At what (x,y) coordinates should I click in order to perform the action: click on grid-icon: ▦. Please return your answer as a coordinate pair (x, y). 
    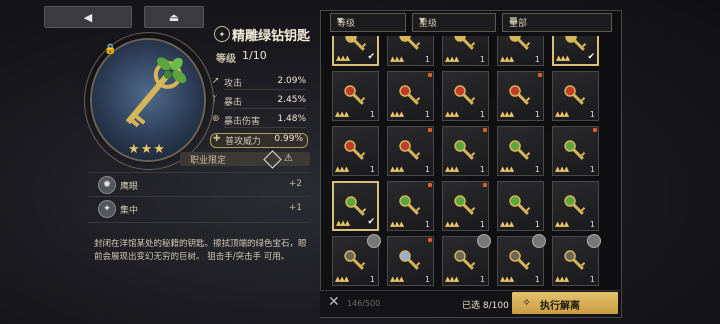
    Looking at the image, I should click on (513, 21).